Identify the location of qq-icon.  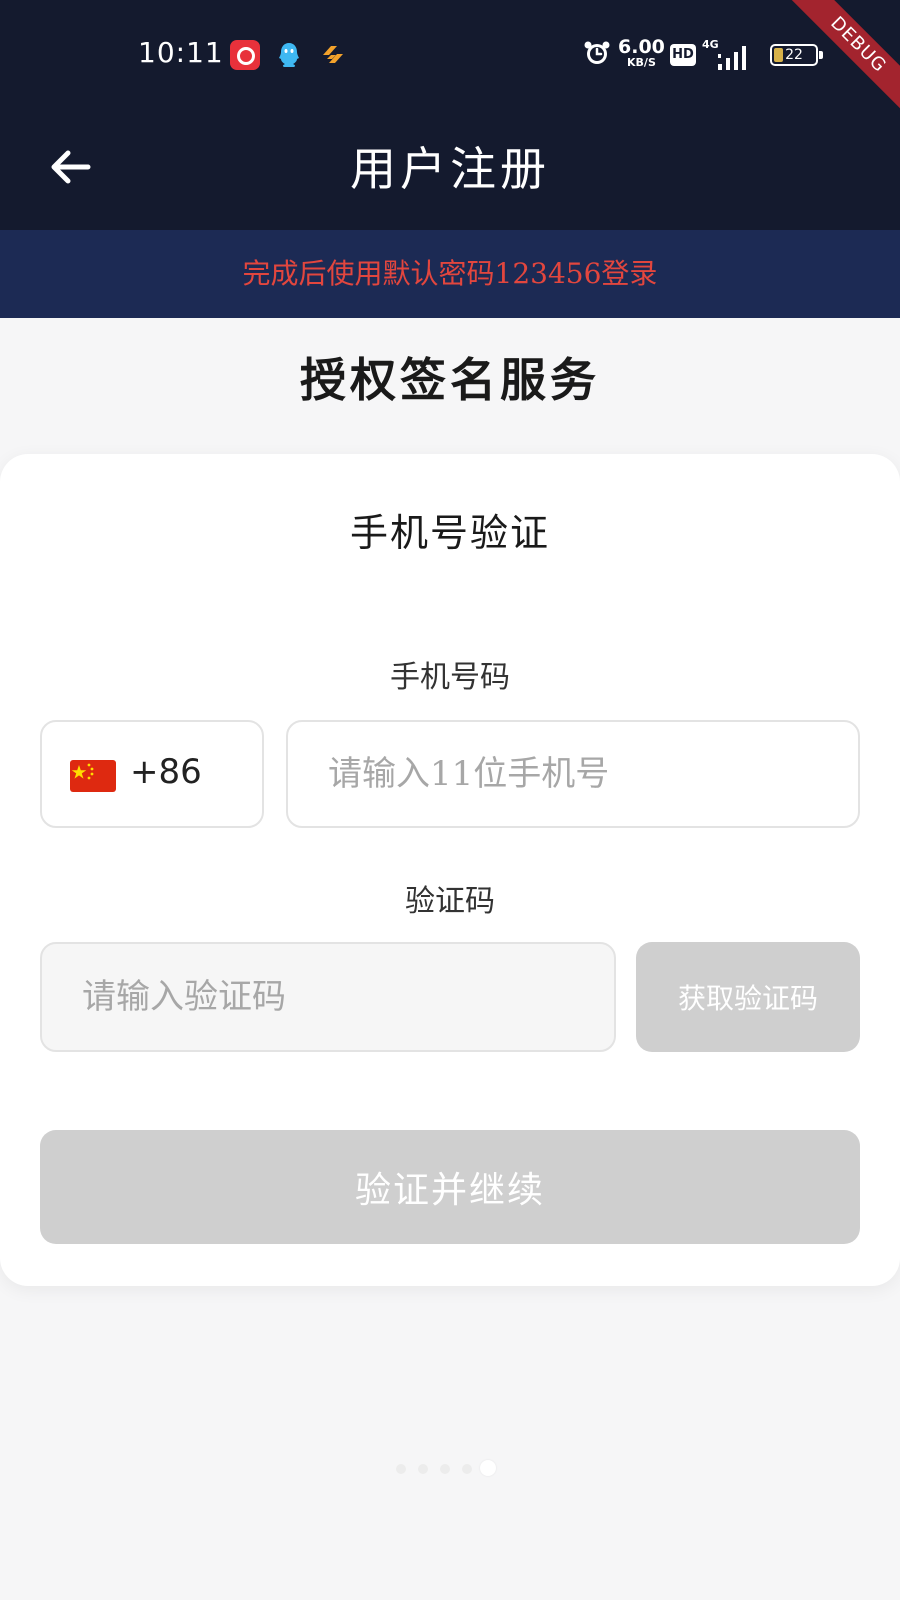
(289, 55).